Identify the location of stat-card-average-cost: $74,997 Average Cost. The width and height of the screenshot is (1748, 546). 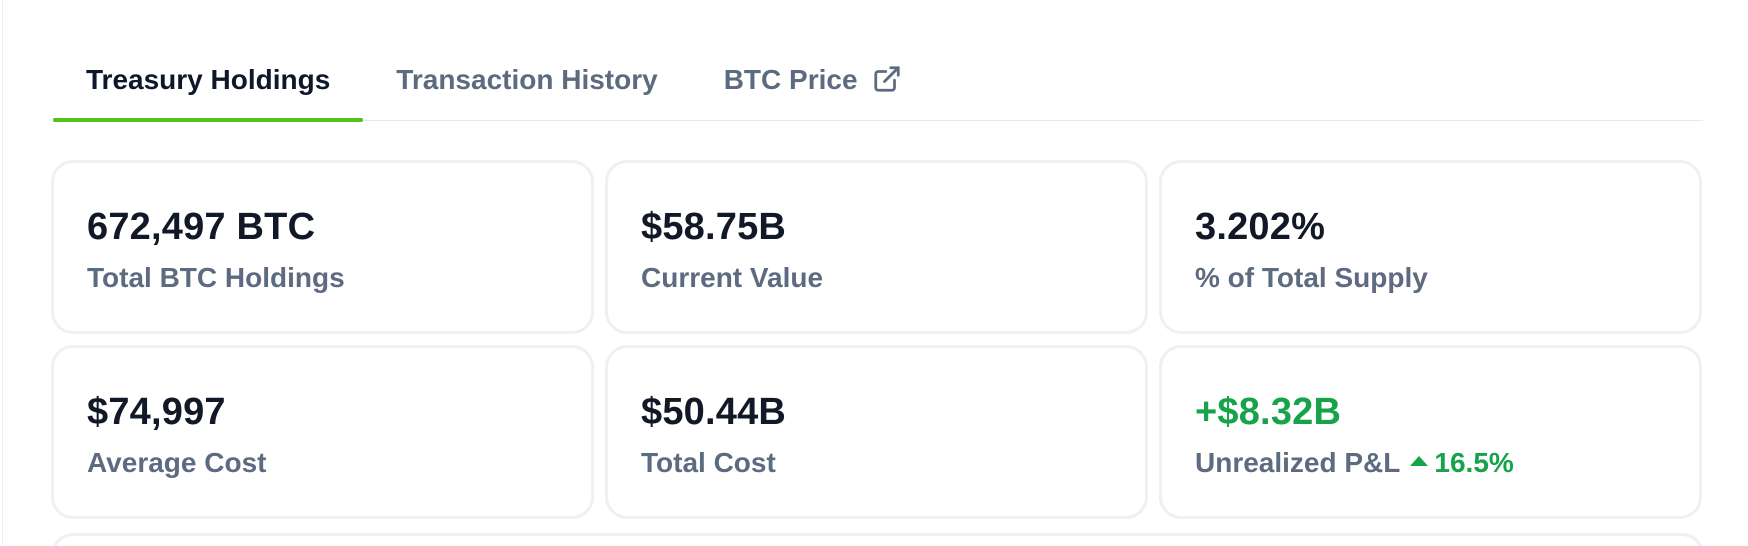
(322, 432).